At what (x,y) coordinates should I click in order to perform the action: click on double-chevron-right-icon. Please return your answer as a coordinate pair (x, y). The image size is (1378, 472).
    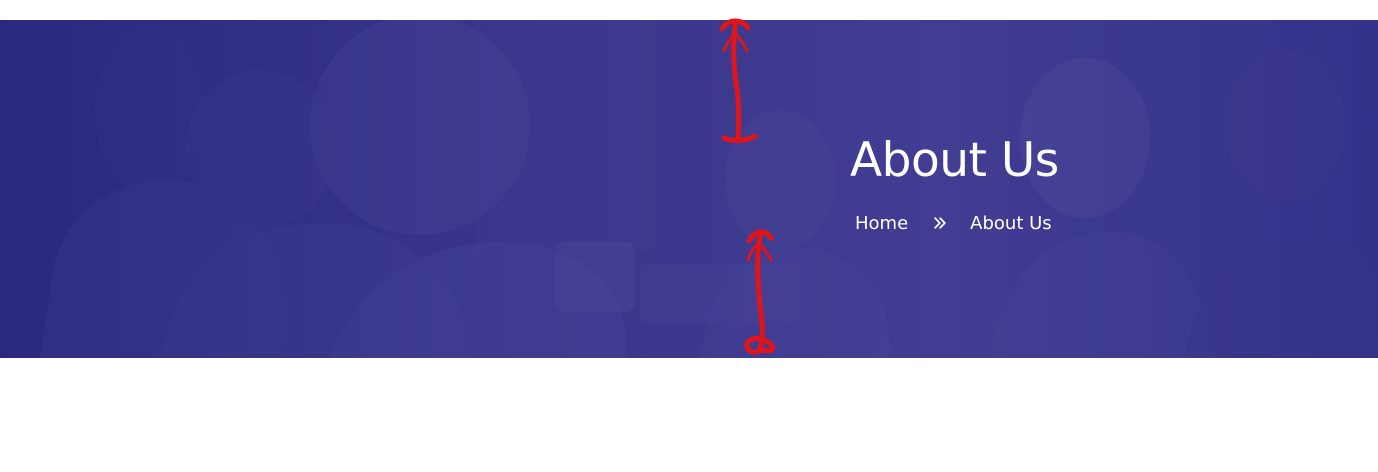
    Looking at the image, I should click on (940, 223).